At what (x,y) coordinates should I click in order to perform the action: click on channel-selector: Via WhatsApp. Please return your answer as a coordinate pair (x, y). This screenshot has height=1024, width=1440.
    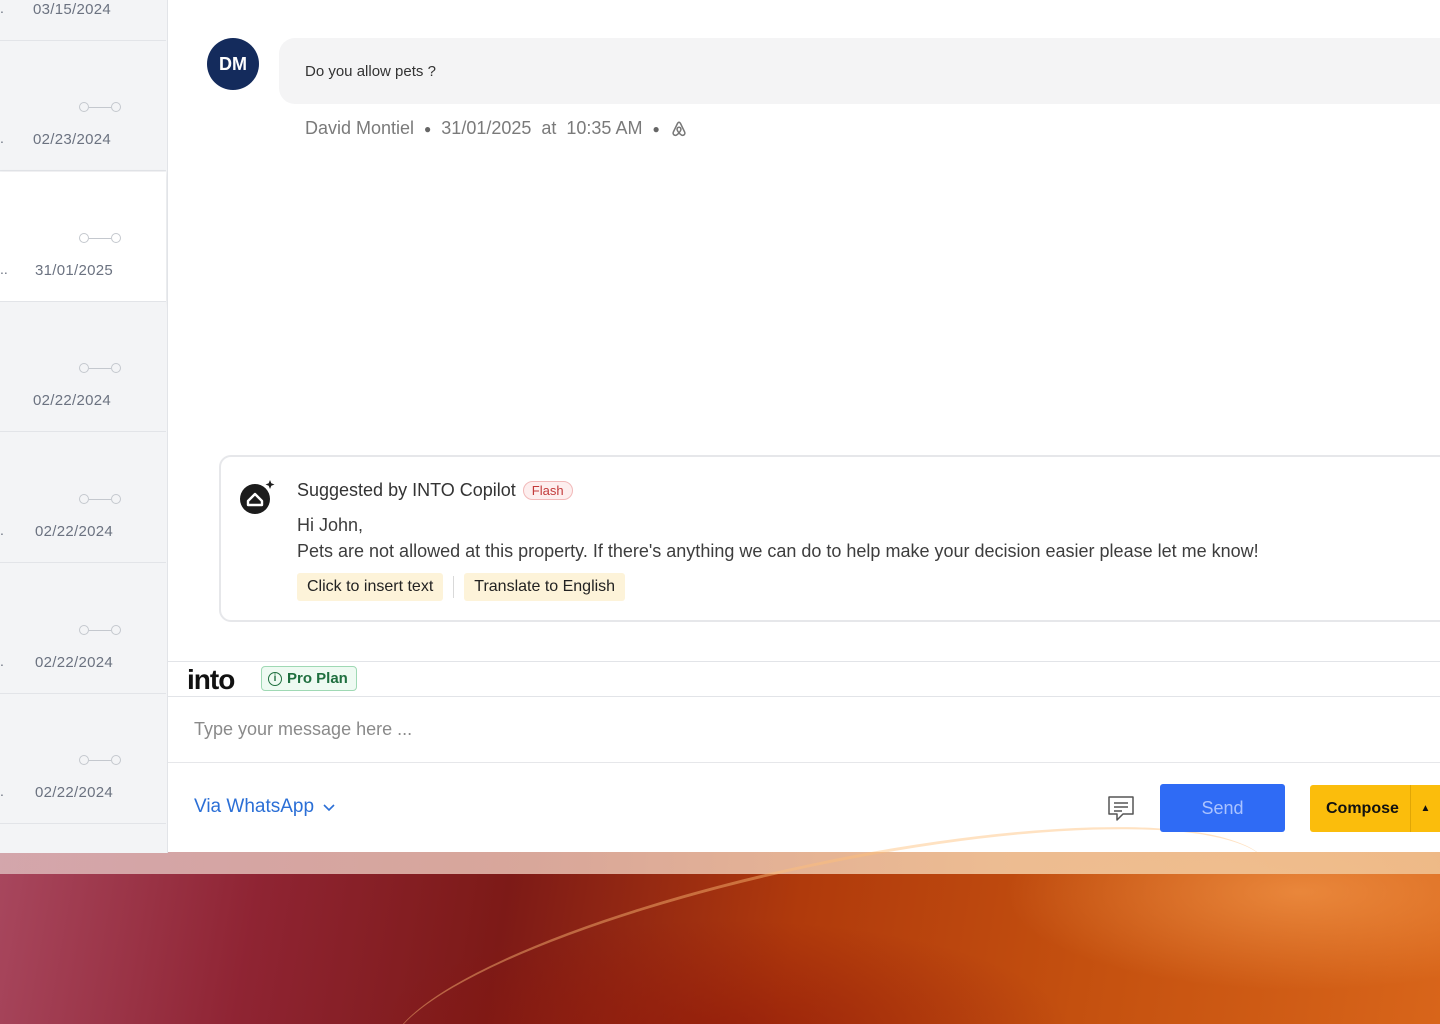
    Looking at the image, I should click on (265, 807).